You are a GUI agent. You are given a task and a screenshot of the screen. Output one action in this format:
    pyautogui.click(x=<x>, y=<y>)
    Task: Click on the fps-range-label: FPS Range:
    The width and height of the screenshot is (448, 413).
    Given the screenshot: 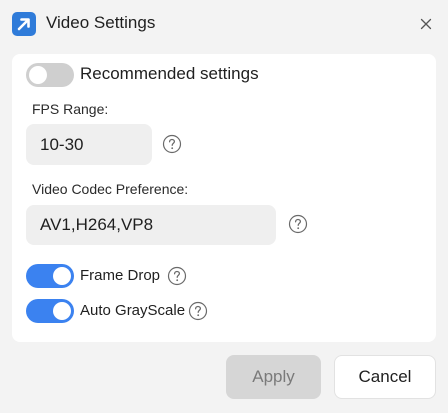 What is the action you would take?
    pyautogui.click(x=70, y=109)
    